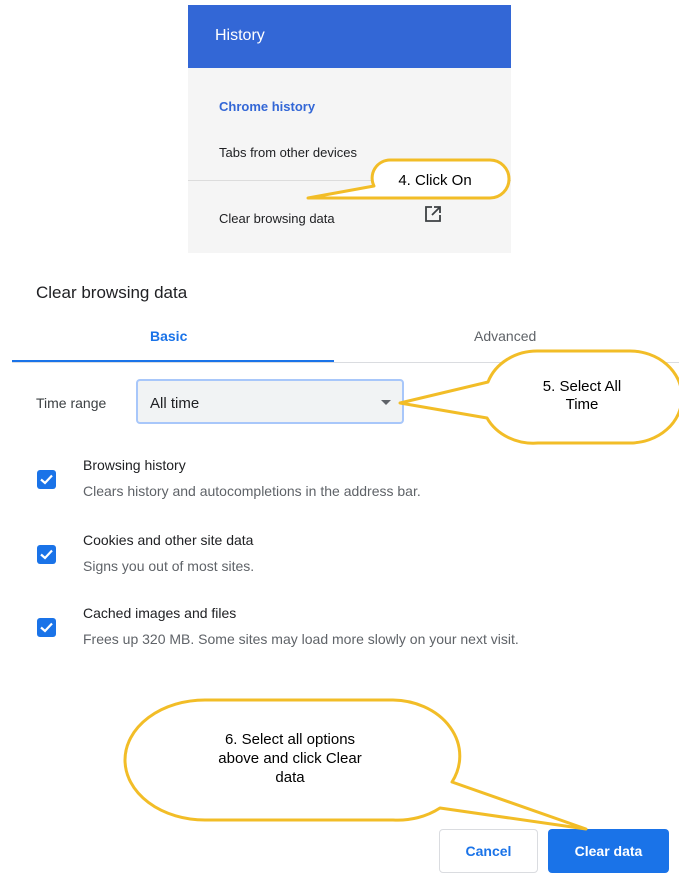 This screenshot has width=679, height=888. I want to click on callout-6-line-2: above and click Clear, so click(290, 758).